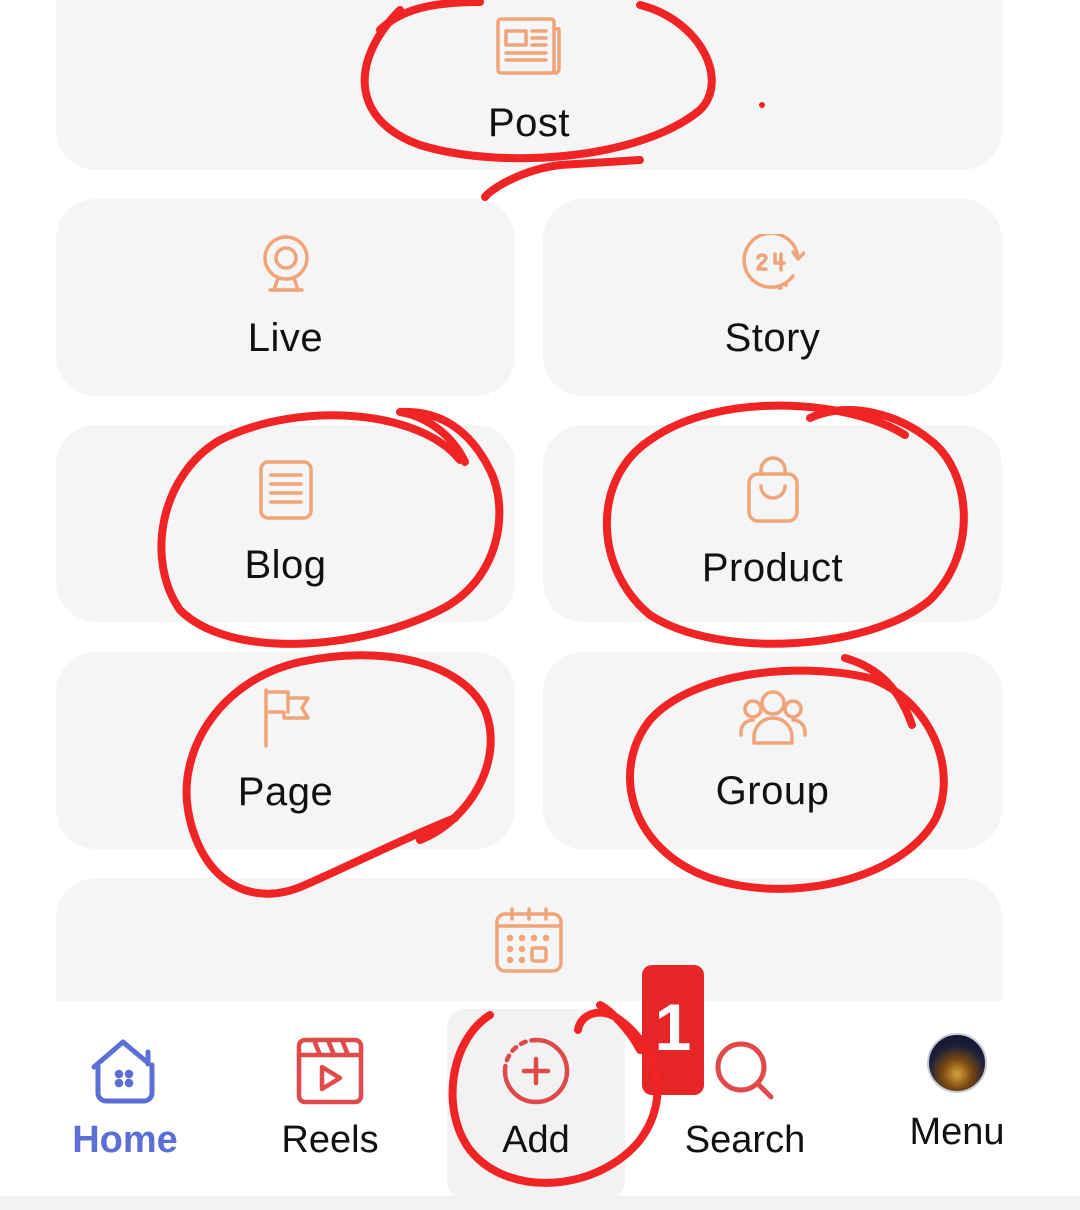 The width and height of the screenshot is (1080, 1210). I want to click on tile-group: Group, so click(772, 750).